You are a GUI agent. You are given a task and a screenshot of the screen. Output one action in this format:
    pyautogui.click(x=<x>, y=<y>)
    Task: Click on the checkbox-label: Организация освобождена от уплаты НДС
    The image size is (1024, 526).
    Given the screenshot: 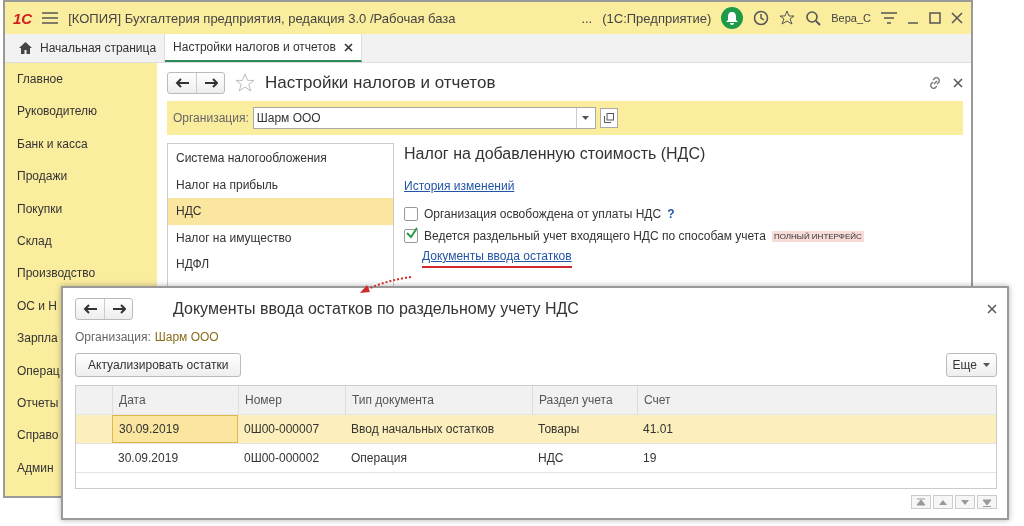 What is the action you would take?
    pyautogui.click(x=543, y=214)
    